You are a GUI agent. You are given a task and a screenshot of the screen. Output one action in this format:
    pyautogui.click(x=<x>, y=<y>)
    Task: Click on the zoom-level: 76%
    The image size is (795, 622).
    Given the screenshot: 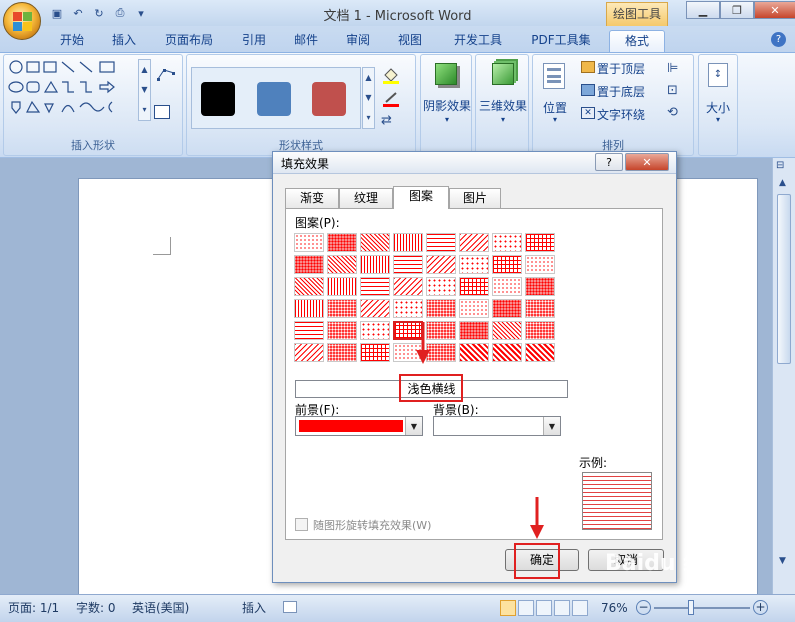 What is the action you would take?
    pyautogui.click(x=614, y=608)
    